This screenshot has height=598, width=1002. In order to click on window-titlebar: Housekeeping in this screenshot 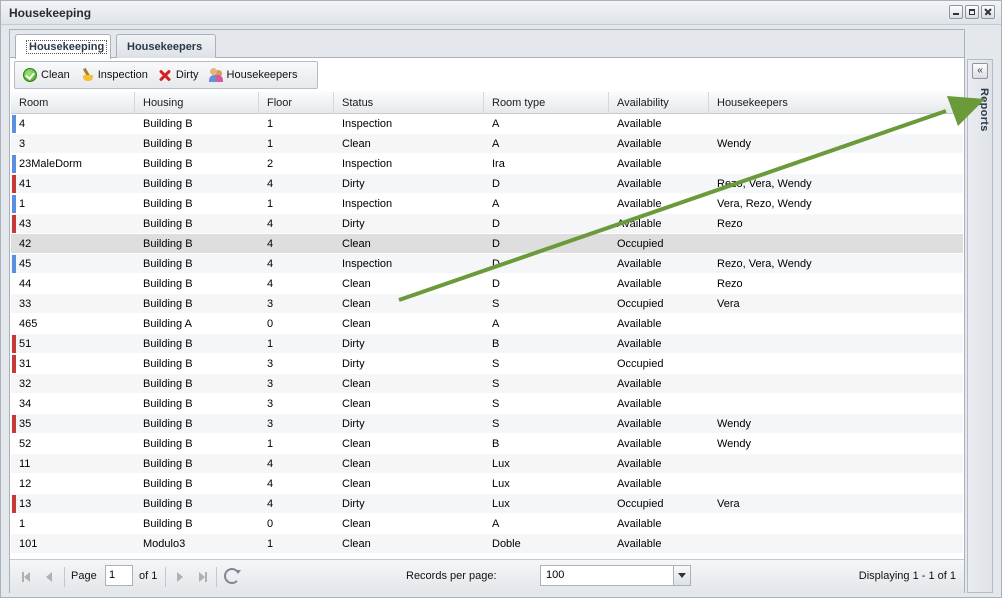, I will do `click(501, 13)`.